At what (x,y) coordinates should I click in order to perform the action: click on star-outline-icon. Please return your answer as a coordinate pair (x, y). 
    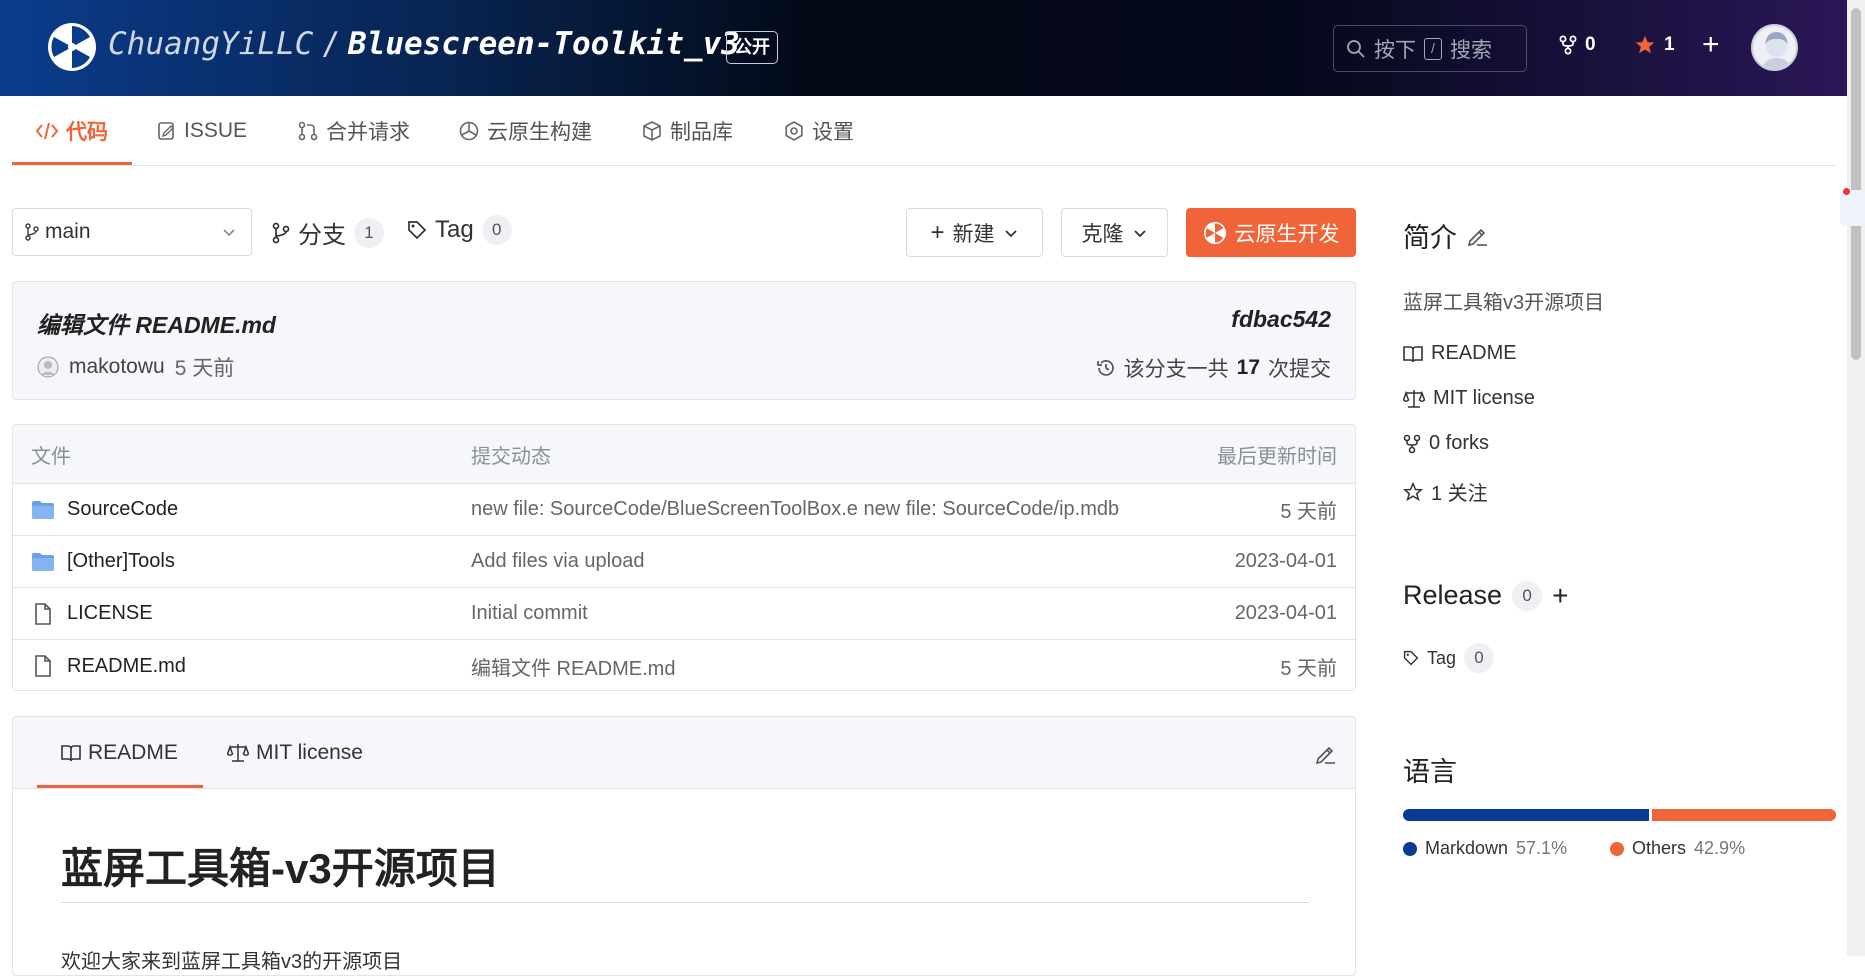
    Looking at the image, I should click on (1413, 491).